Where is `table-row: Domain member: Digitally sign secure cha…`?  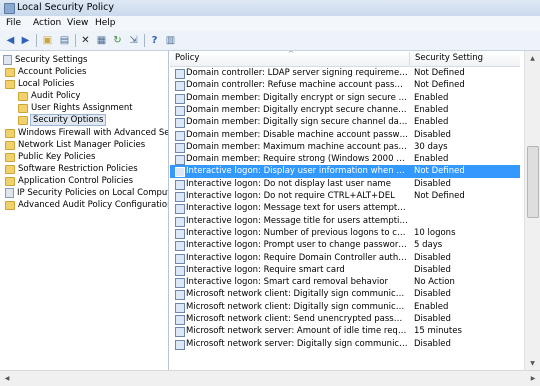 table-row: Domain member: Digitally sign secure cha… is located at coordinates (345, 122).